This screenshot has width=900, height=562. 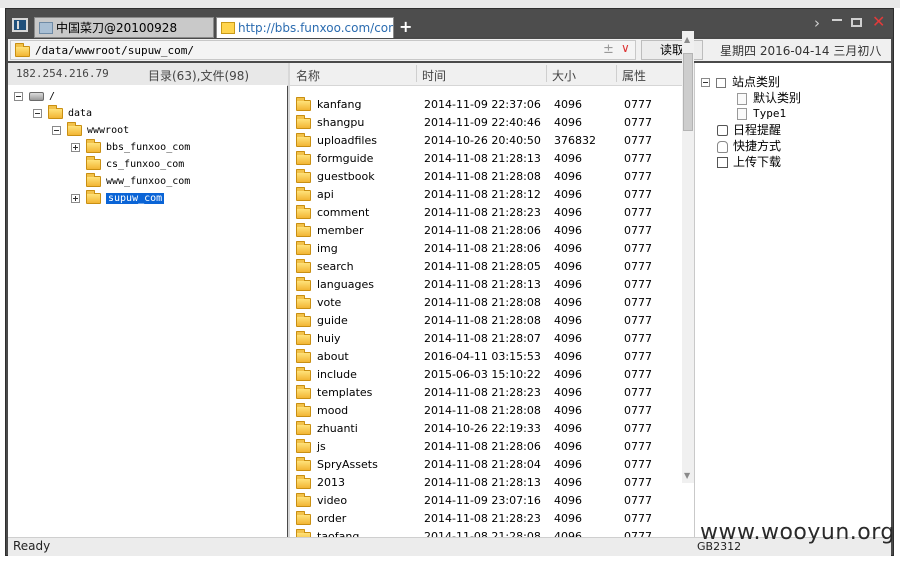 What do you see at coordinates (756, 82) in the screenshot?
I see `site-category-label: 站点类别` at bounding box center [756, 82].